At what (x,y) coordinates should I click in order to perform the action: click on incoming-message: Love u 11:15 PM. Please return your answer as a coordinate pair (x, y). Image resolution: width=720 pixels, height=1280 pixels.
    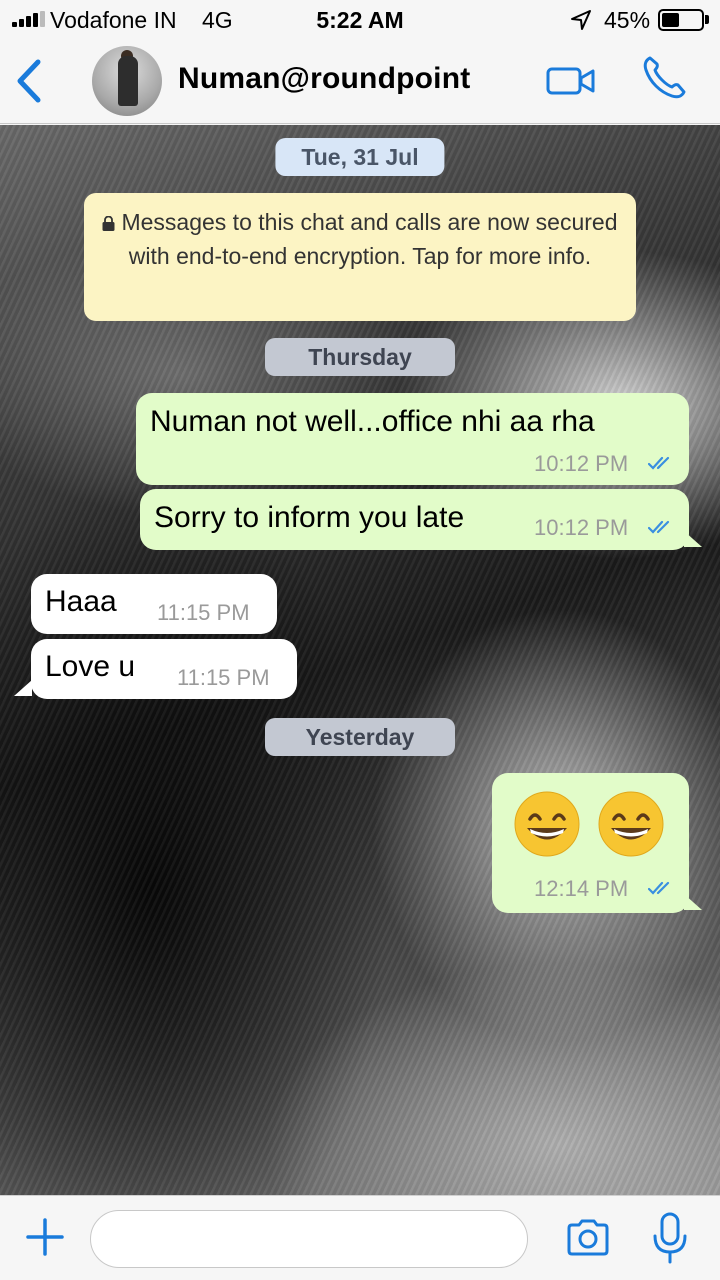
    Looking at the image, I should click on (164, 669).